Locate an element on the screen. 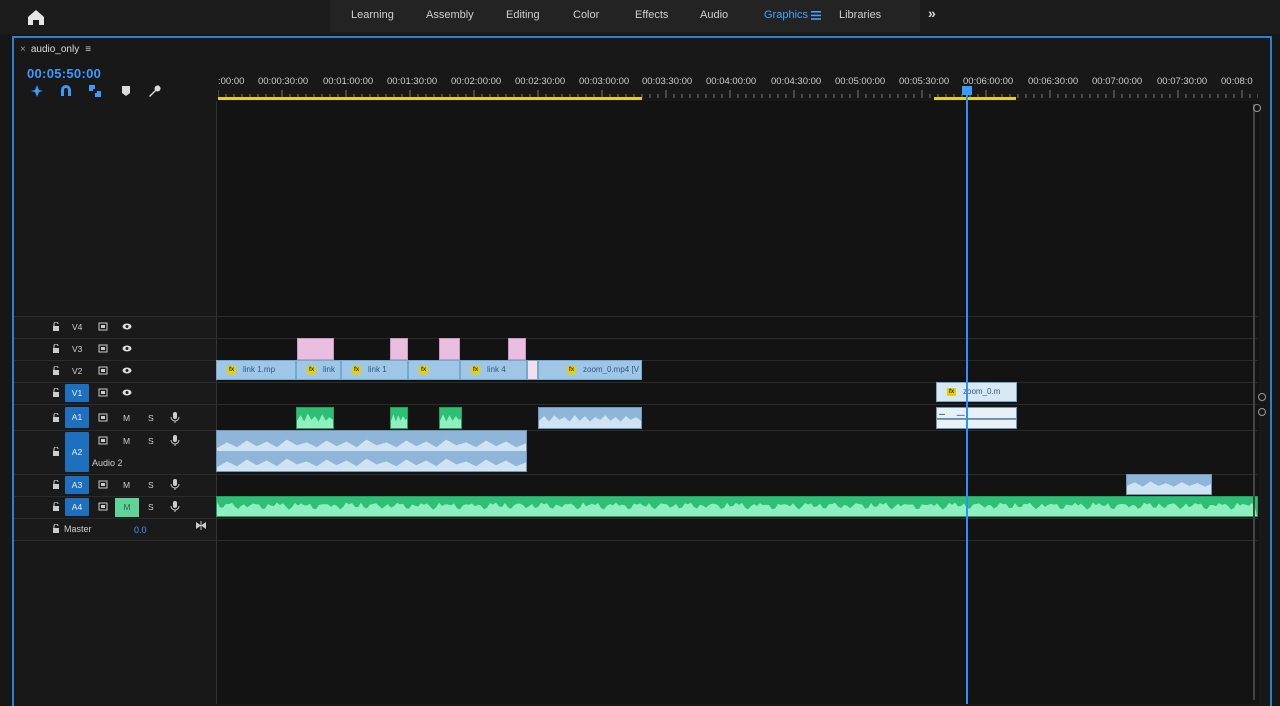  tab-editing: Editing is located at coordinates (523, 15).